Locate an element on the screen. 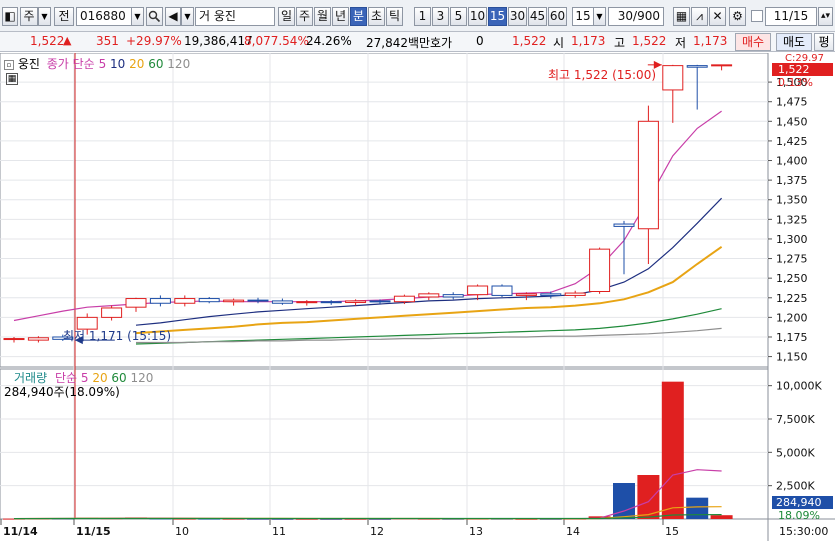 The width and height of the screenshot is (835, 544). low-annotation: 최저 1,171 (15:15) is located at coordinates (117, 336).